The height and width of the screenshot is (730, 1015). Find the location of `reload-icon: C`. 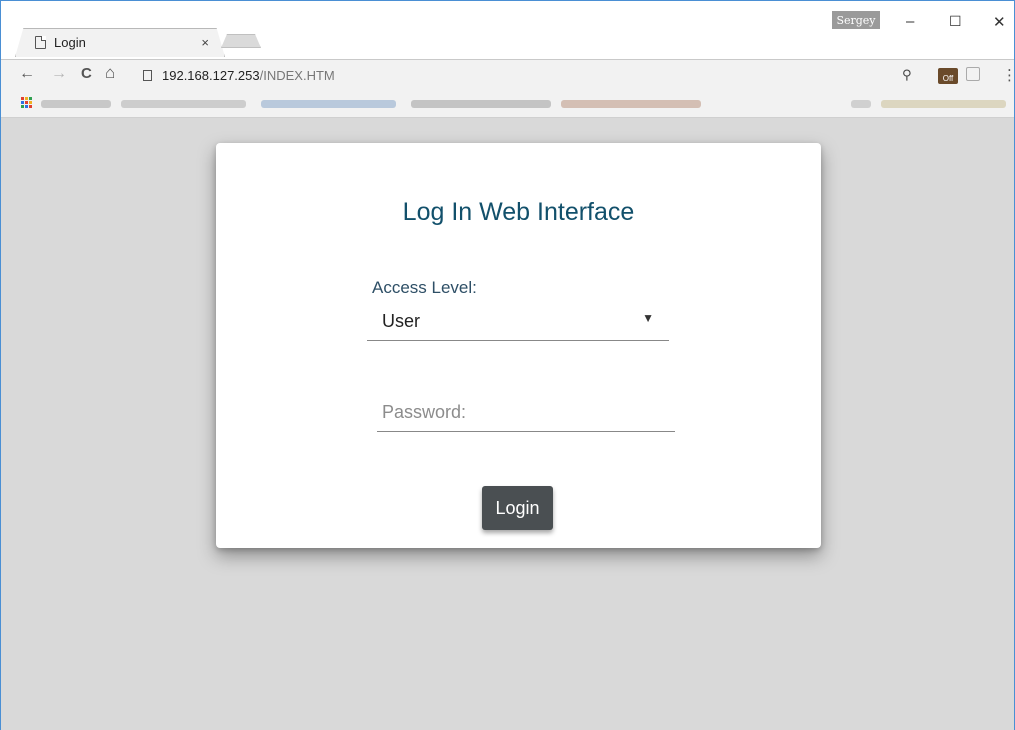

reload-icon: C is located at coordinates (86, 73).